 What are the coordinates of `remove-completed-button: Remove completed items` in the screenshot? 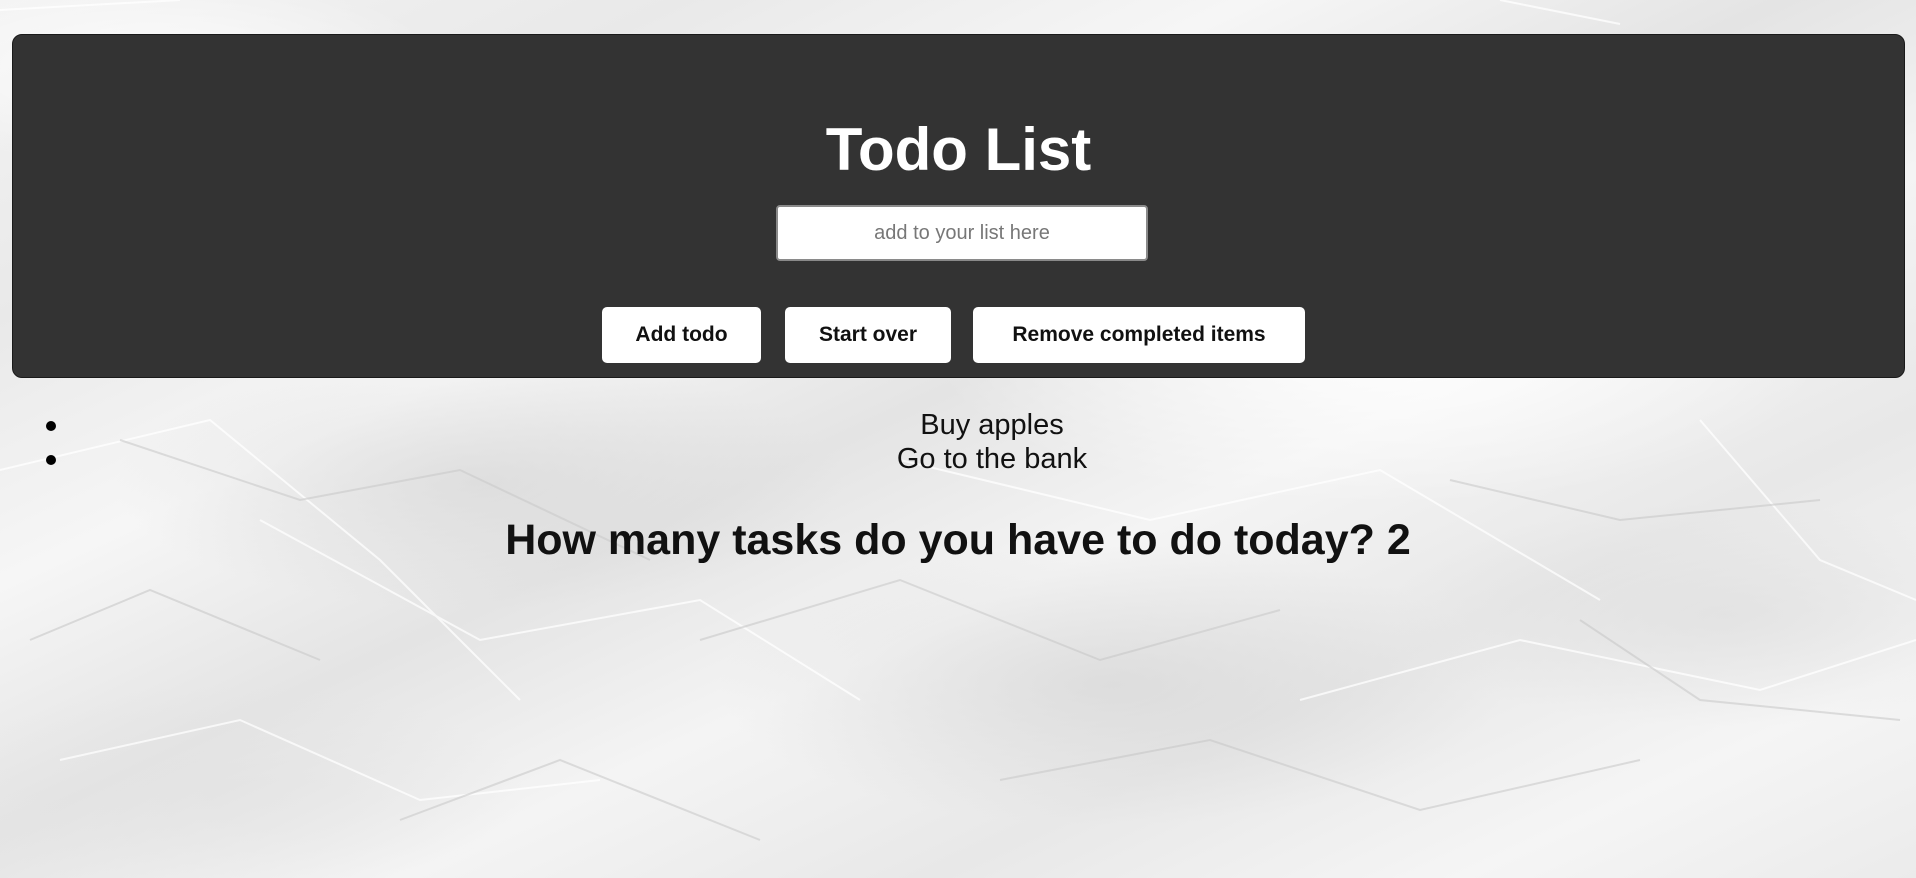 It's located at (1139, 335).